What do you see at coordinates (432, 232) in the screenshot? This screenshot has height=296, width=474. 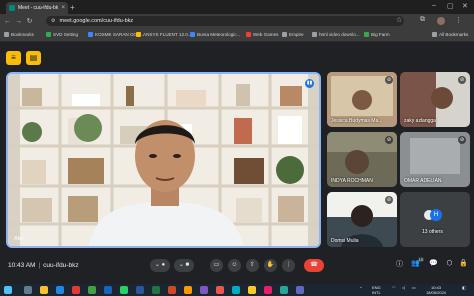 I see `others-count: 13 others` at bounding box center [432, 232].